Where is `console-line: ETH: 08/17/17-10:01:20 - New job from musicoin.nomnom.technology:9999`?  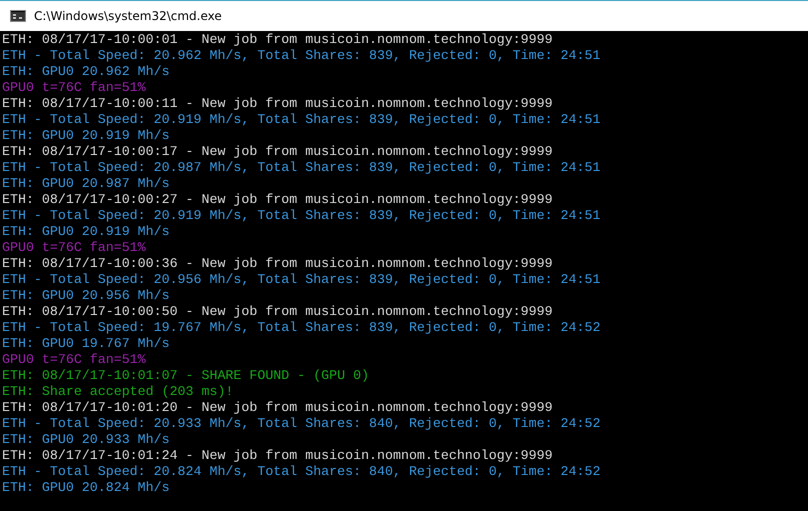
console-line: ETH: 08/17/17-10:01:20 - New job from musicoin.nomnom.technology:9999 is located at coordinates (277, 408).